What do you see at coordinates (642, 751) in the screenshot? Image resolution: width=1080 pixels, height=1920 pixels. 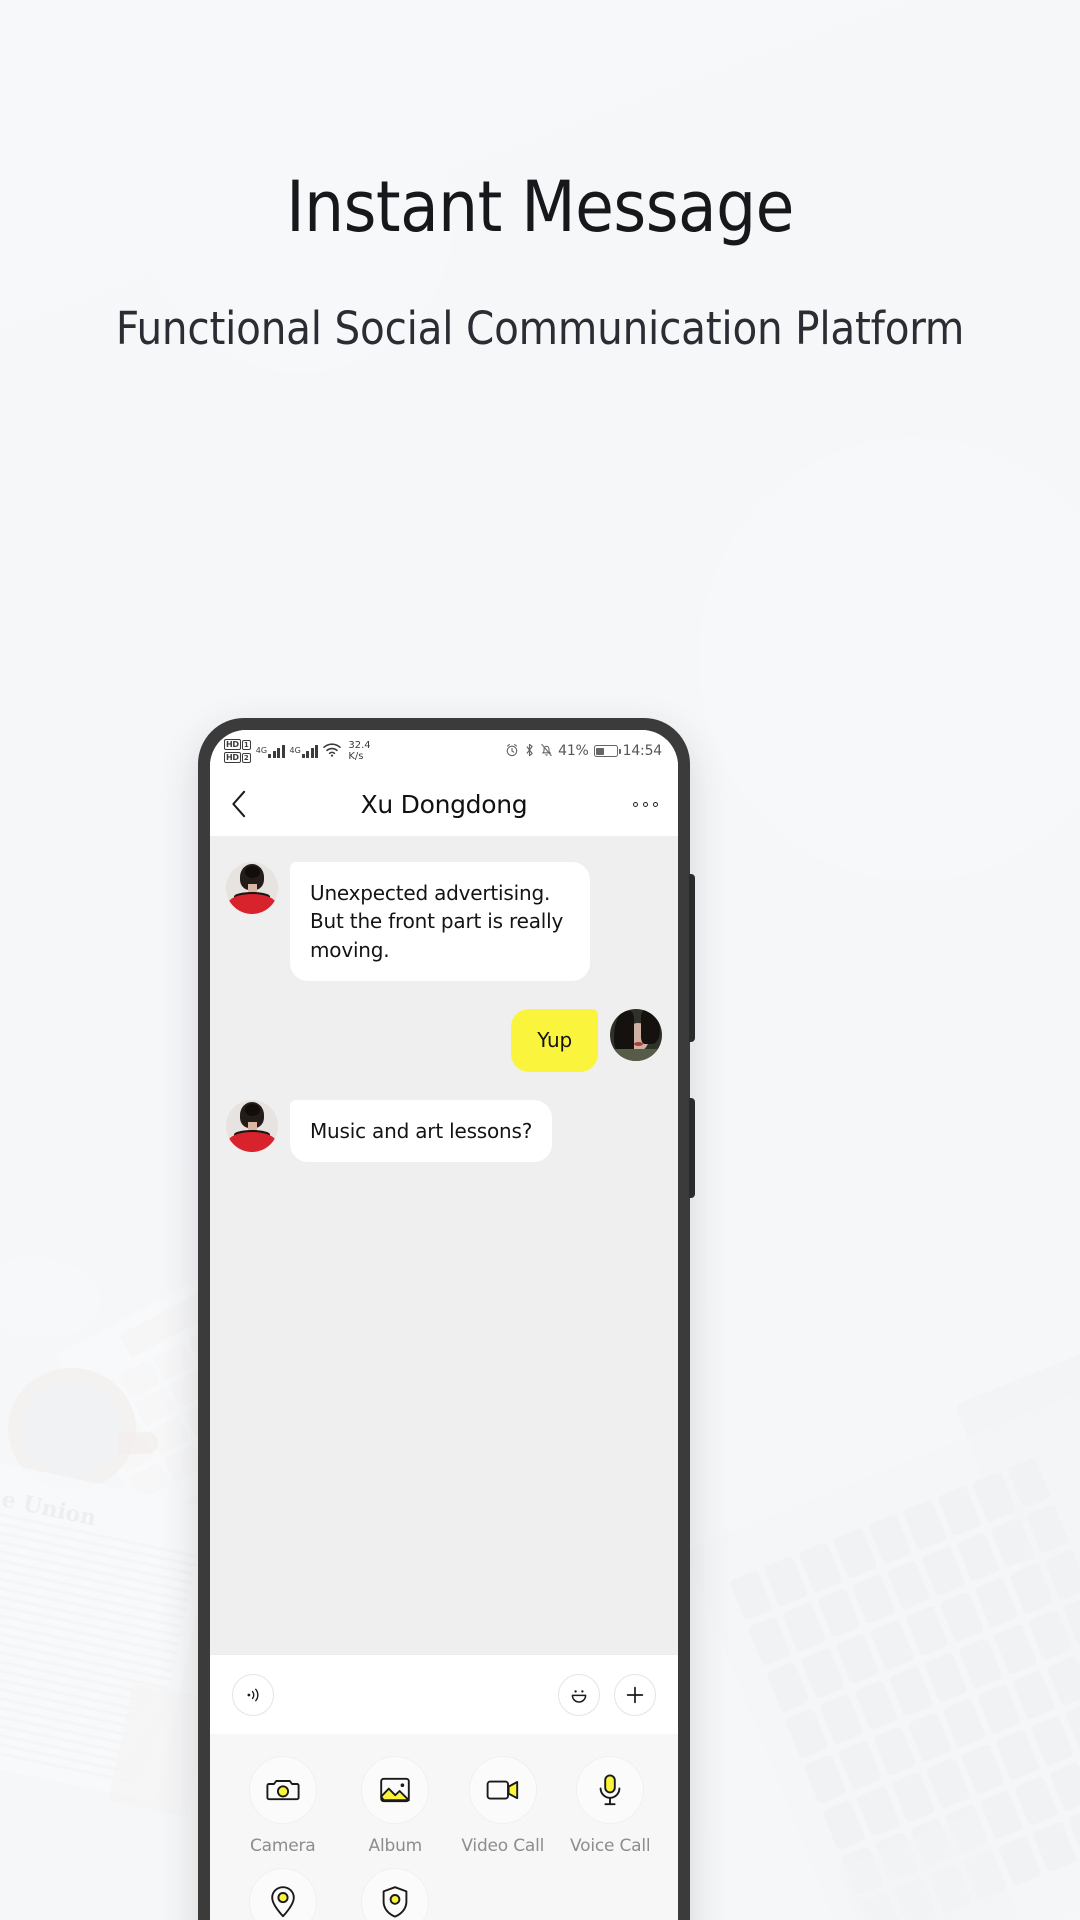 I see `clock-time: 14:54` at bounding box center [642, 751].